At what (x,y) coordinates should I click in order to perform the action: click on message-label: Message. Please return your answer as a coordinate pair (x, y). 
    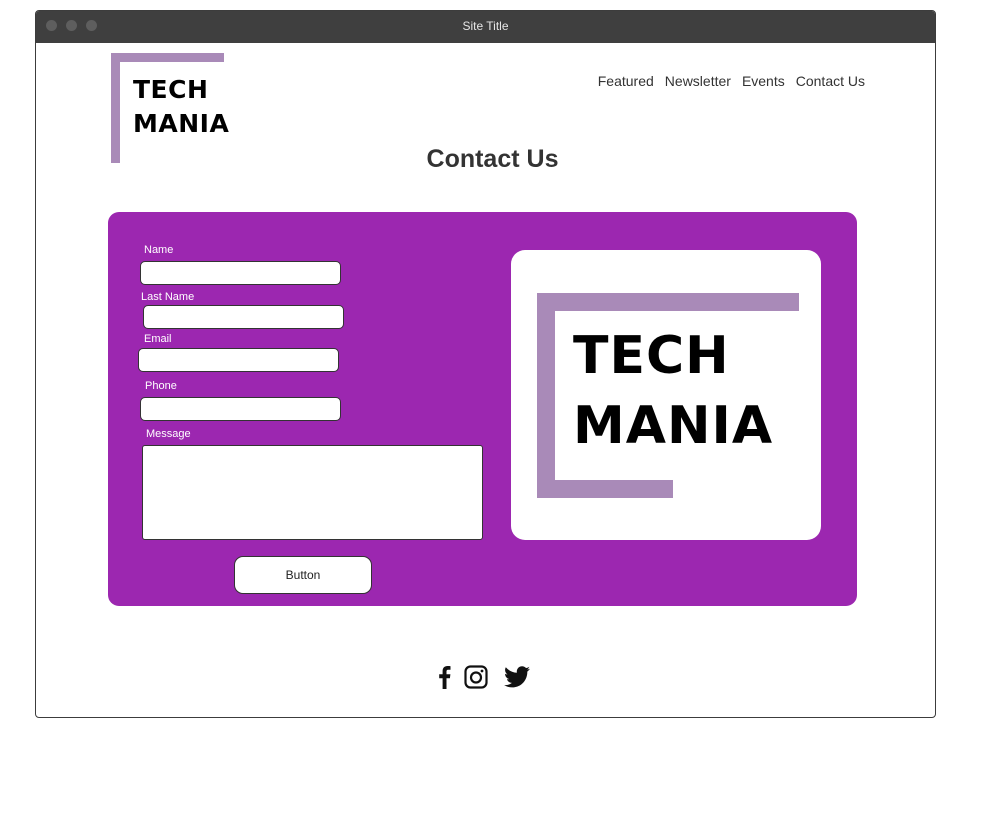
    Looking at the image, I should click on (168, 434).